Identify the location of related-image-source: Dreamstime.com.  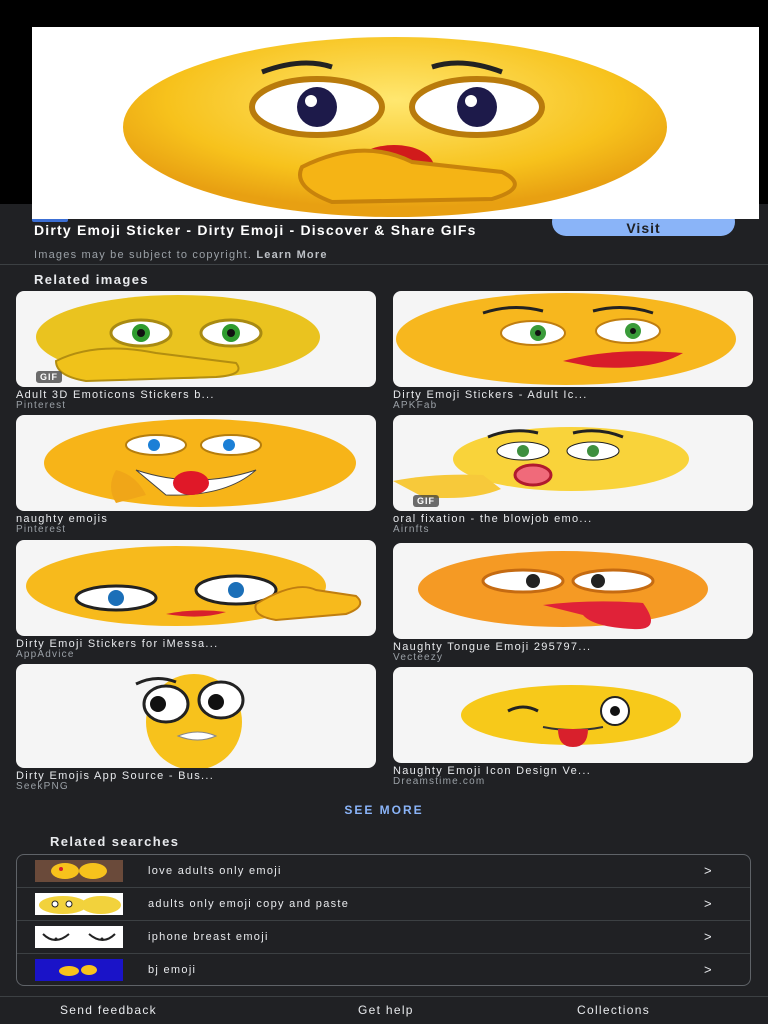
(439, 781).